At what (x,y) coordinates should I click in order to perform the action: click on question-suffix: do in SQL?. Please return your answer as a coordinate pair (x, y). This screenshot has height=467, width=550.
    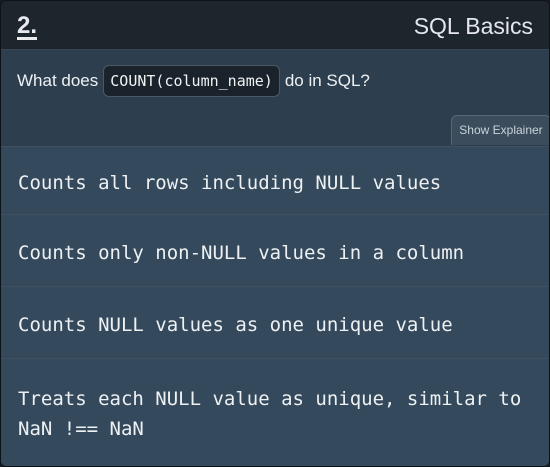
    Looking at the image, I should click on (327, 80).